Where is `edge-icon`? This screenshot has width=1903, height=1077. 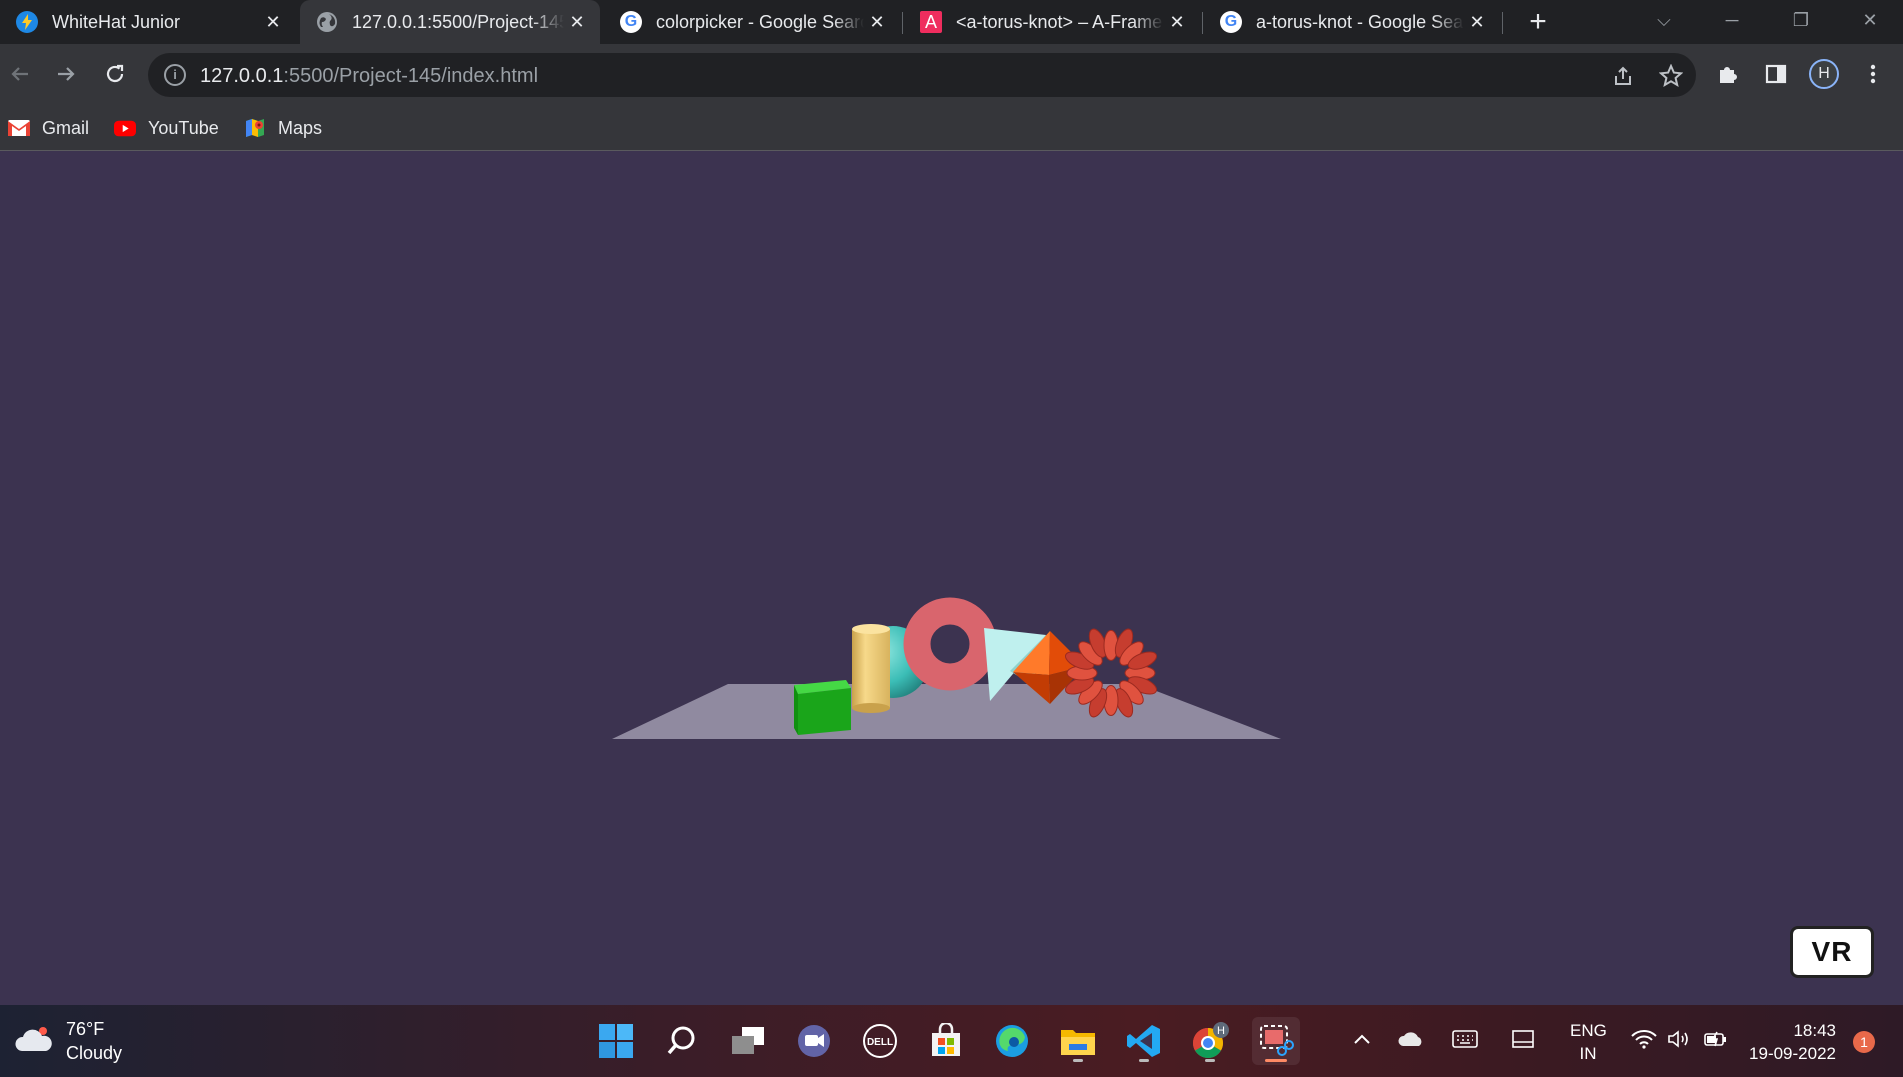 edge-icon is located at coordinates (1012, 1041).